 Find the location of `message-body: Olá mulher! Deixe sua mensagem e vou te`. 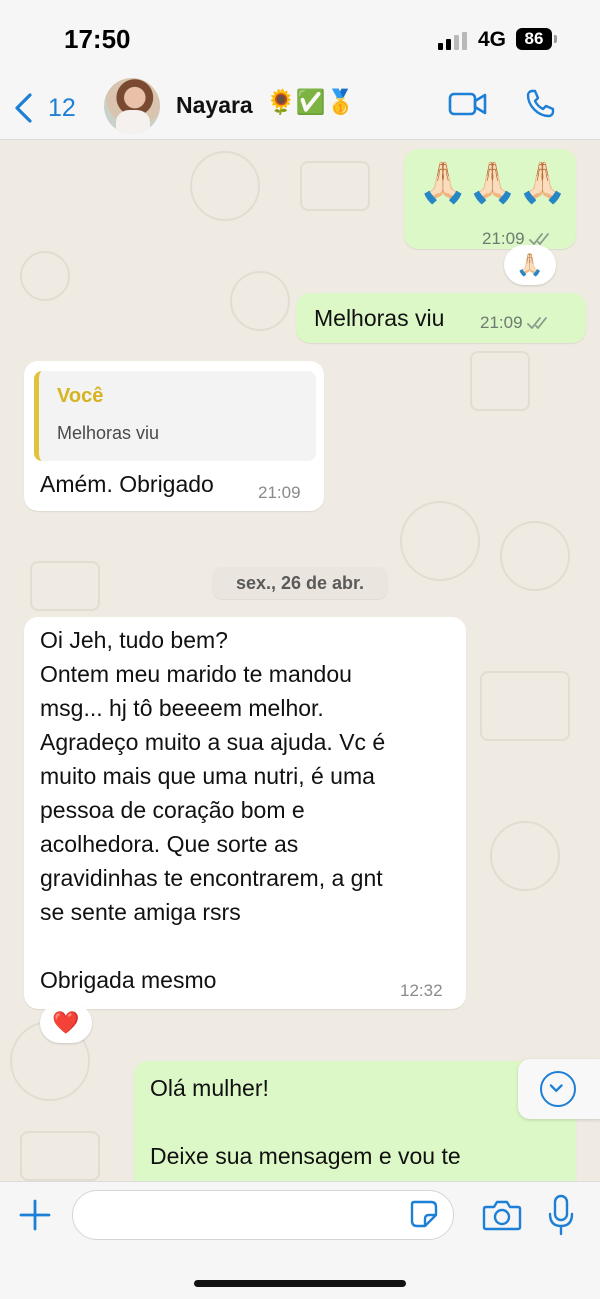

message-body: Olá mulher! Deixe sua mensagem e vou te is located at coordinates (305, 1122).